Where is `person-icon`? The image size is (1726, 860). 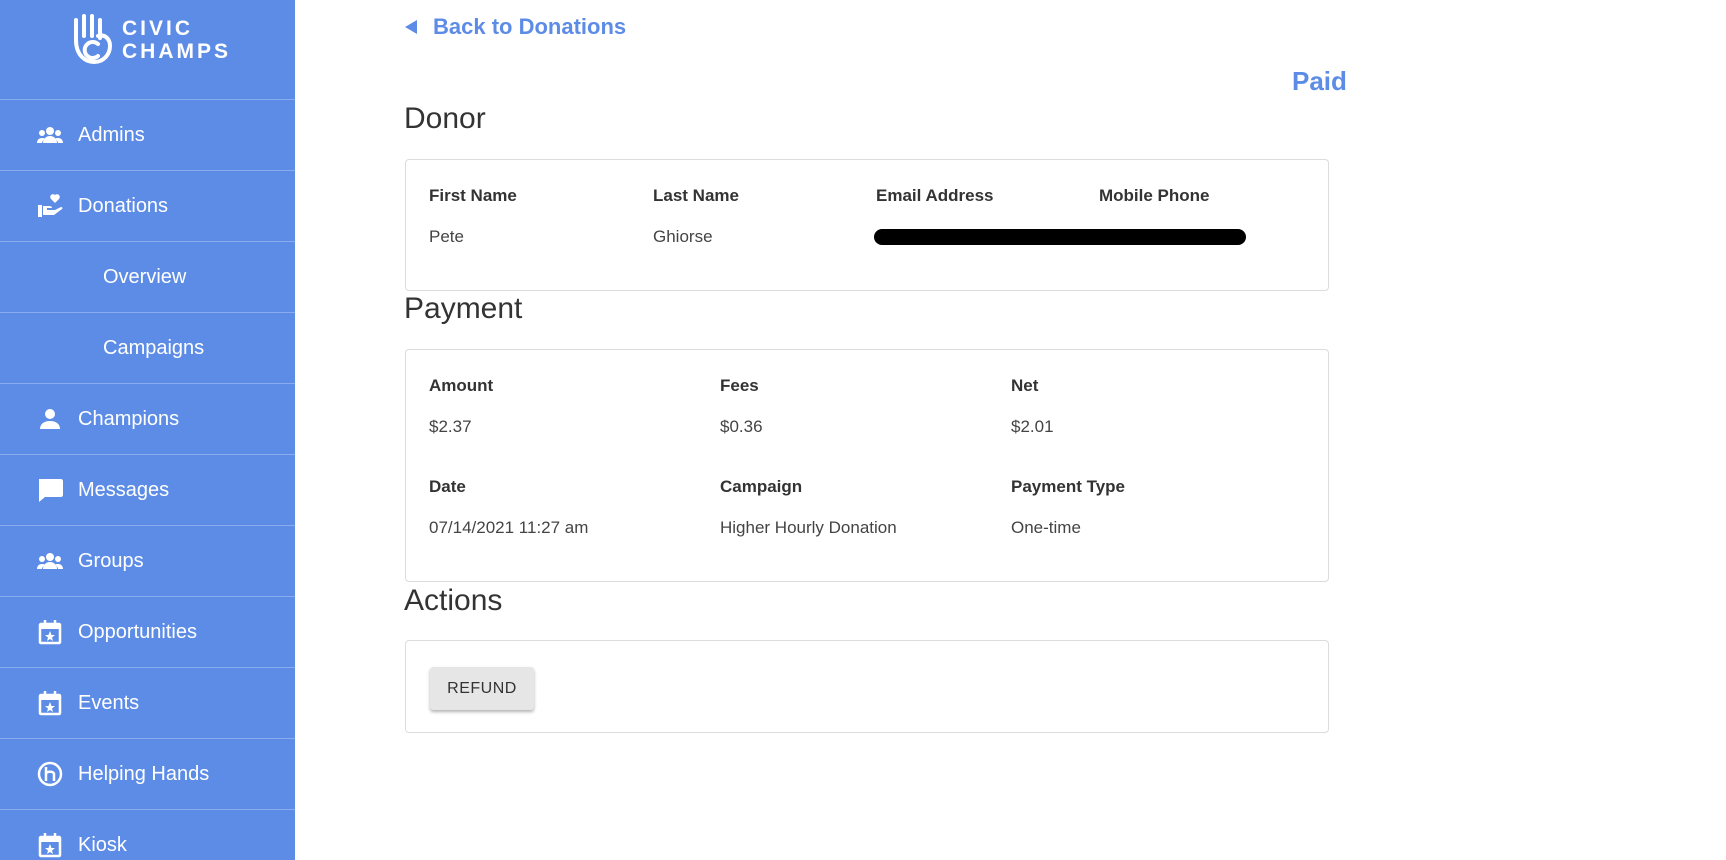
person-icon is located at coordinates (50, 419).